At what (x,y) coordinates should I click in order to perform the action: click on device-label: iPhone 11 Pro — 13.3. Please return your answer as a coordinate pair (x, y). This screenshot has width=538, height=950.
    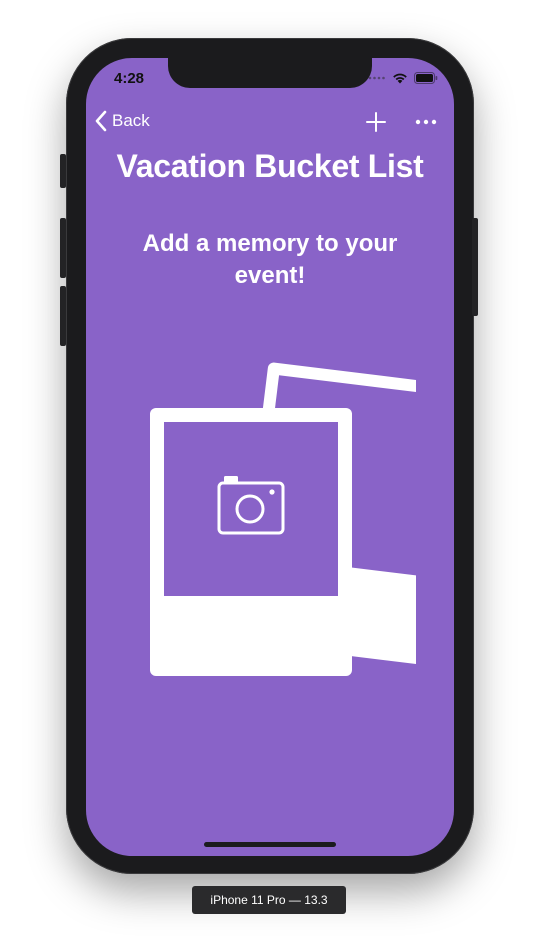
    Looking at the image, I should click on (269, 900).